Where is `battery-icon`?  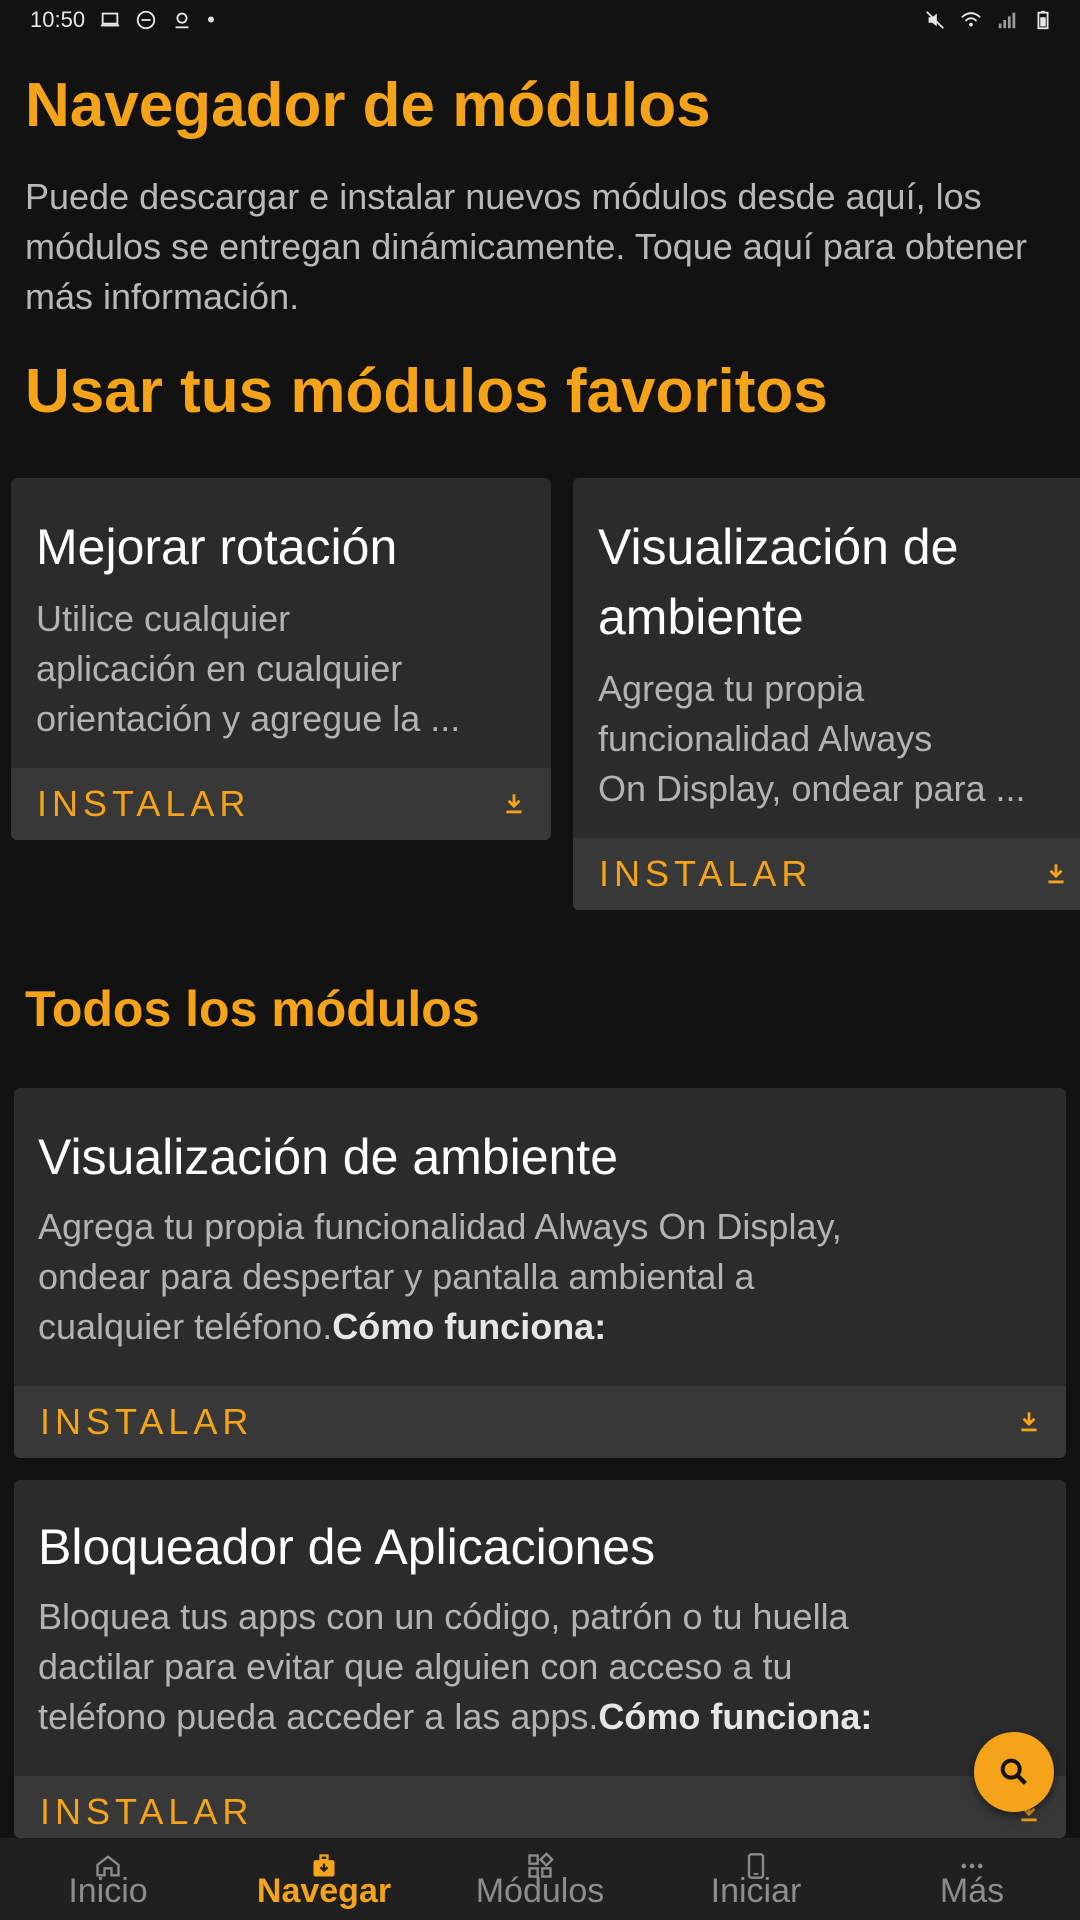 battery-icon is located at coordinates (1043, 20).